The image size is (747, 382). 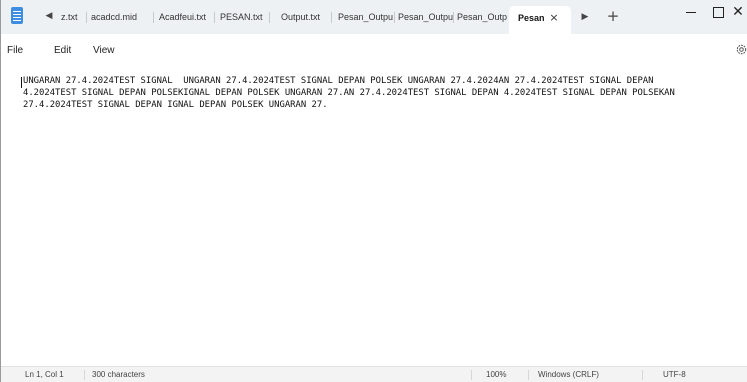 I want to click on zoom-level: 100%, so click(x=496, y=375).